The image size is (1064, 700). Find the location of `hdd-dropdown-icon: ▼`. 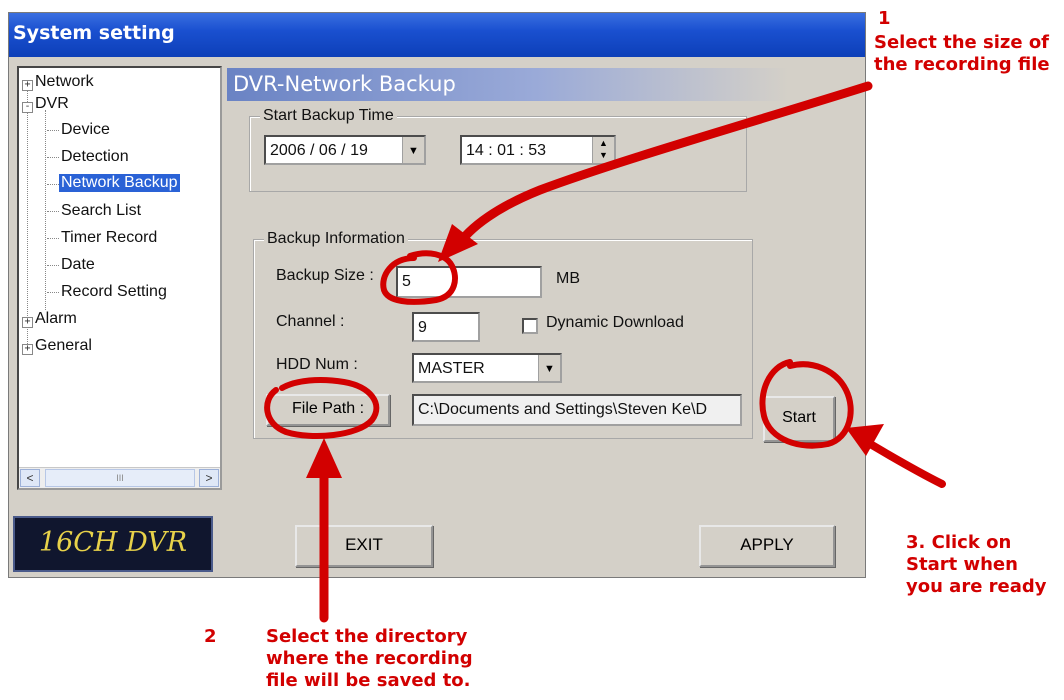

hdd-dropdown-icon: ▼ is located at coordinates (549, 368).